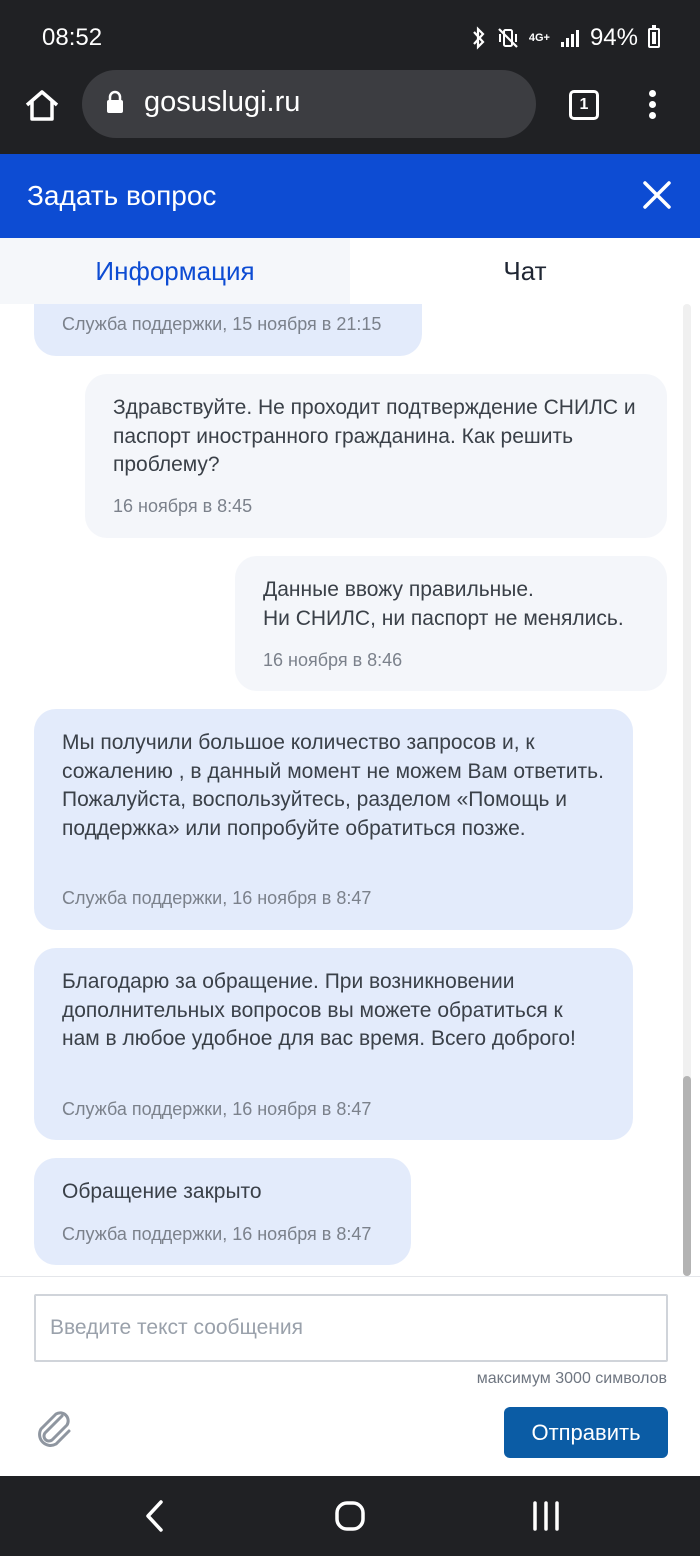  What do you see at coordinates (115, 101) in the screenshot?
I see `lock-icon` at bounding box center [115, 101].